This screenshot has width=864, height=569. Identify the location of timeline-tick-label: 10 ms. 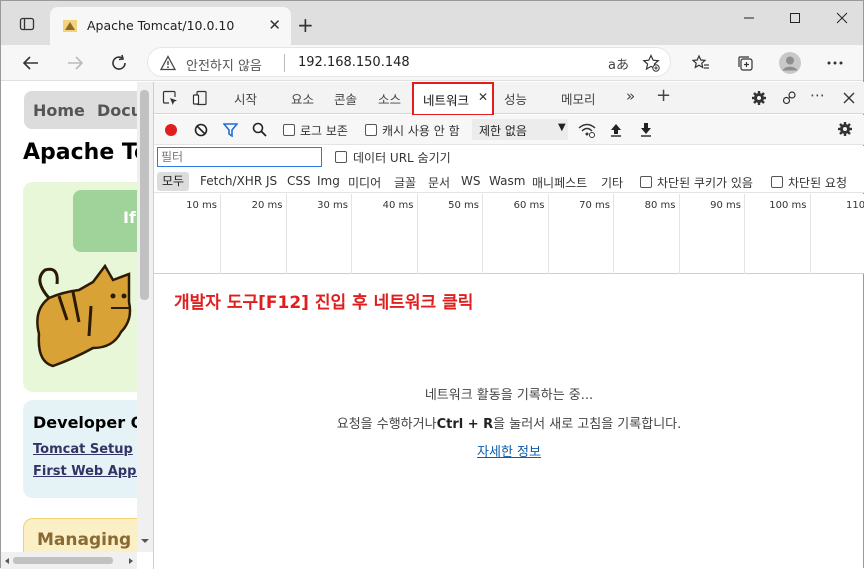
(201, 205).